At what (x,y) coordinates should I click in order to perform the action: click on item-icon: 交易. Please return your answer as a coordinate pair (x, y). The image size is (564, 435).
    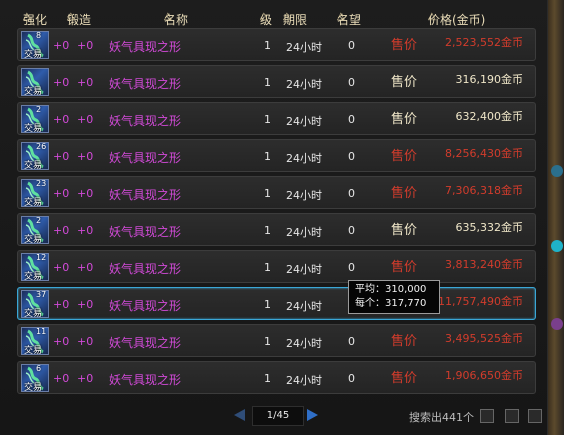
    Looking at the image, I should click on (35, 82).